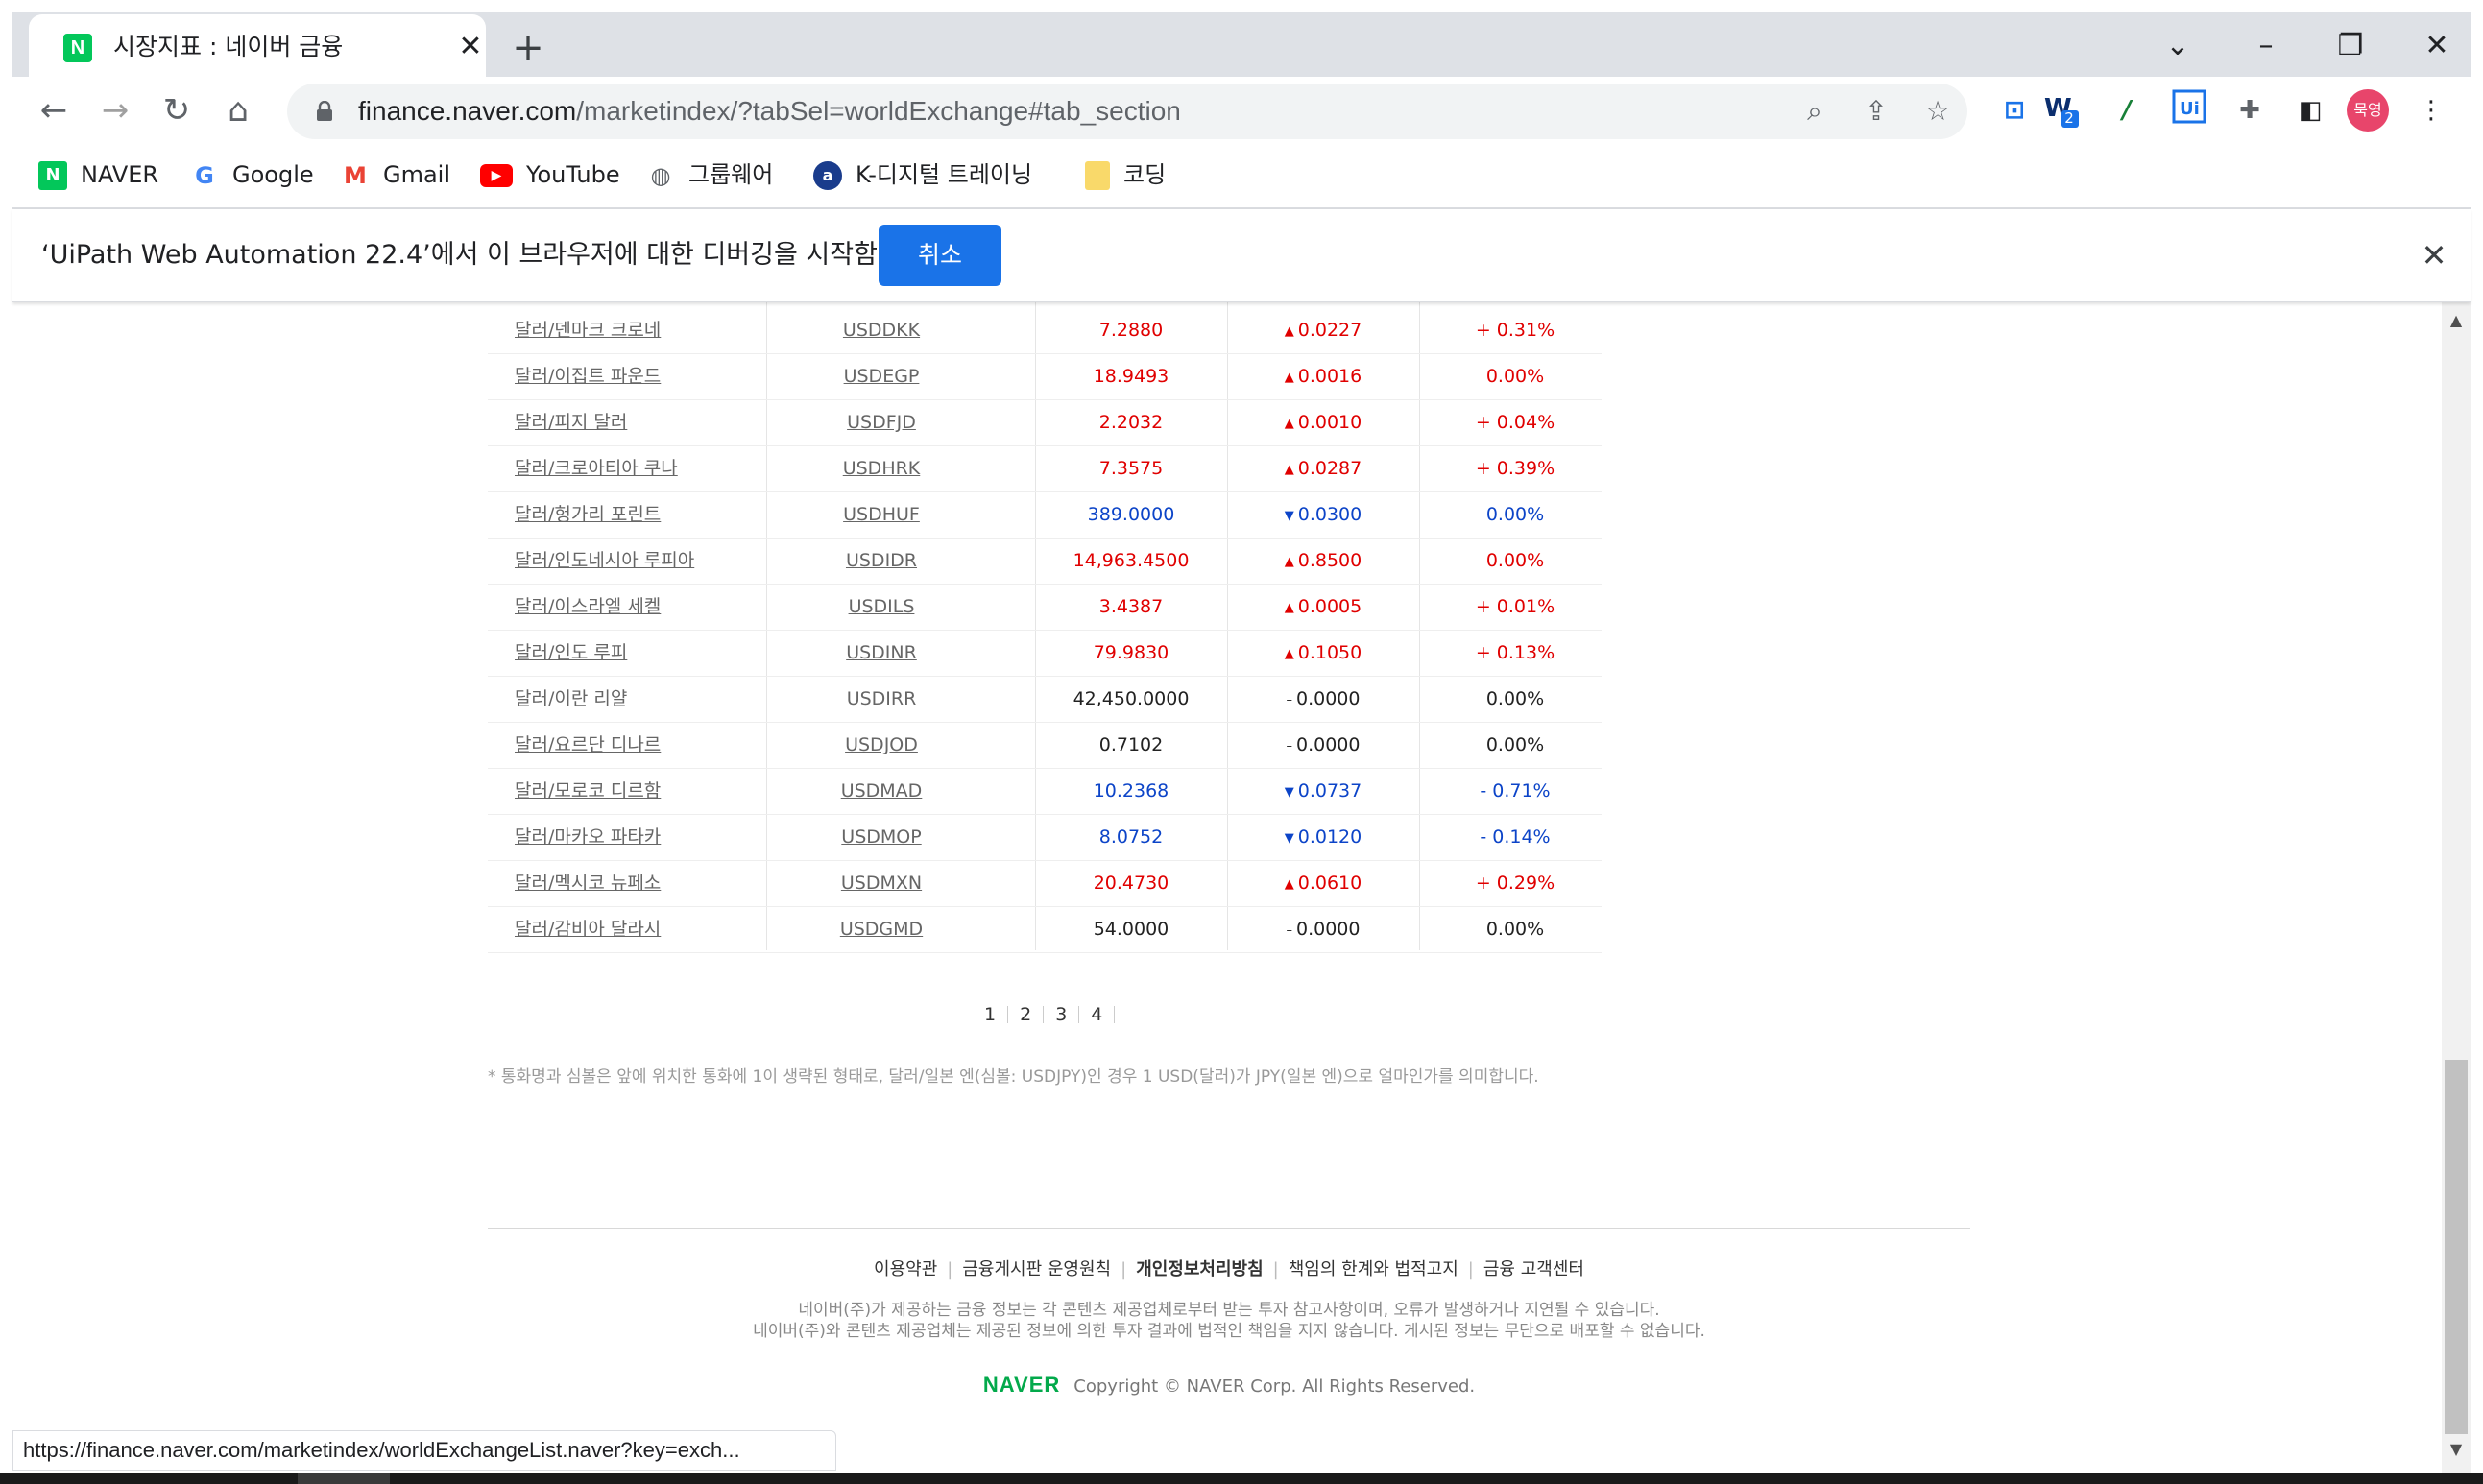 The height and width of the screenshot is (1484, 2483). I want to click on new-tab-icon: +, so click(528, 49).